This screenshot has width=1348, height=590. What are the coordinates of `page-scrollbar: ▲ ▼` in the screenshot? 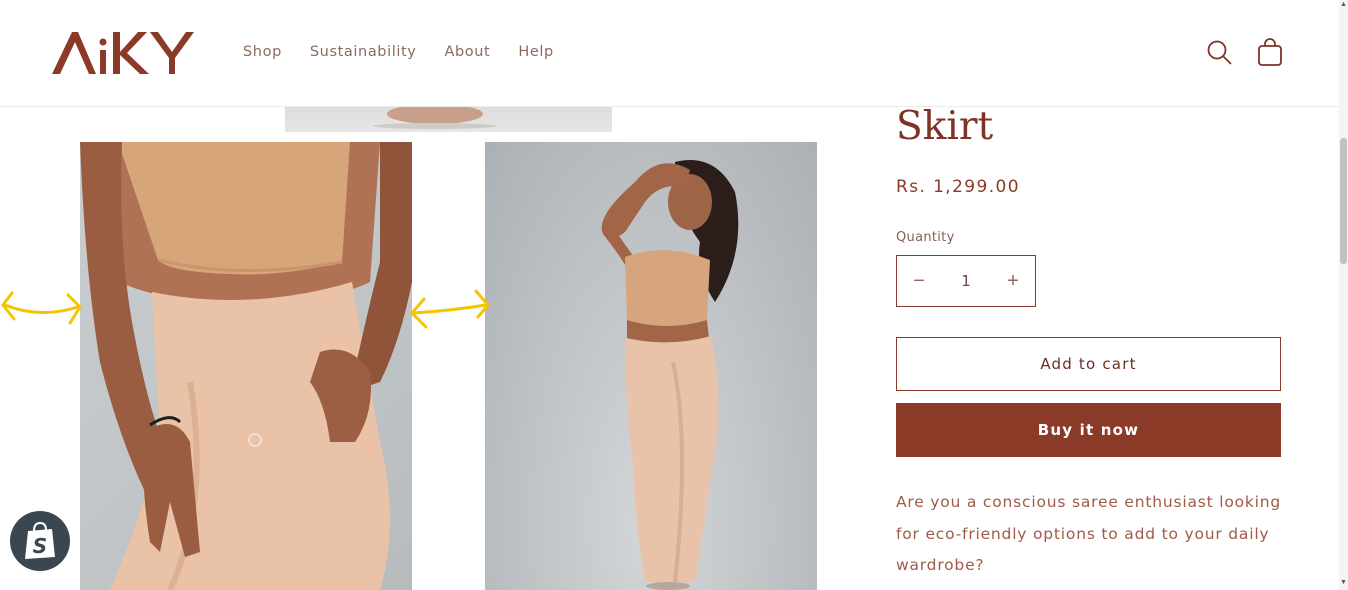 It's located at (1343, 295).